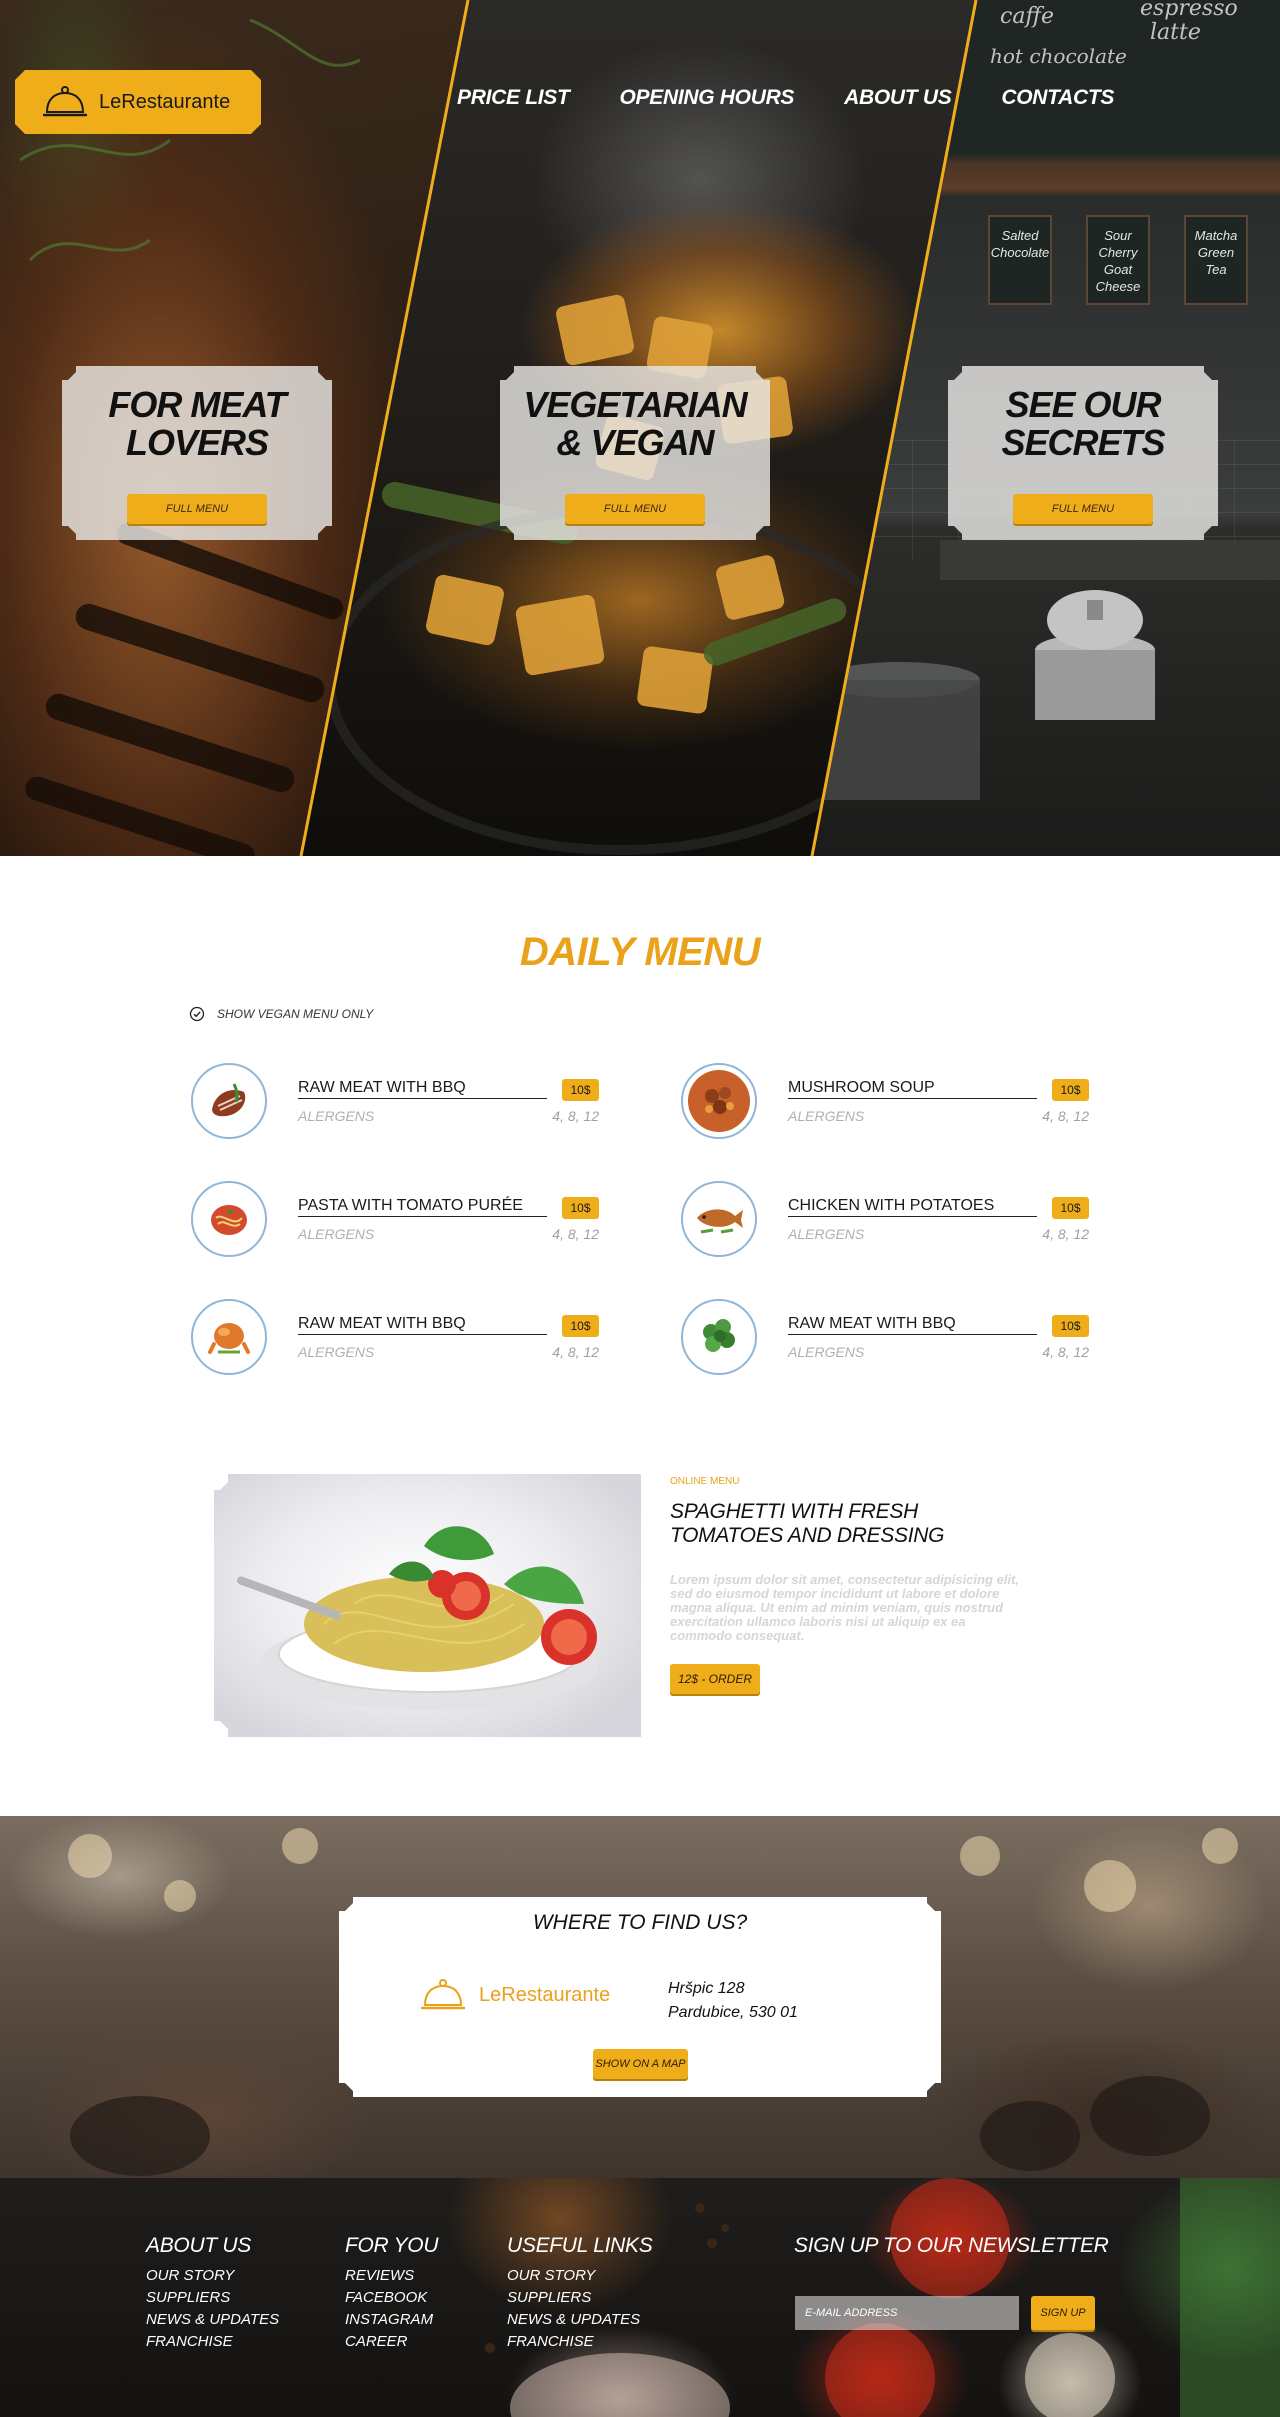 This screenshot has height=2417, width=1280. Describe the element at coordinates (951, 2245) in the screenshot. I see `newsletter-title: SIGN UP TO OUR NEWSLETTER` at that location.